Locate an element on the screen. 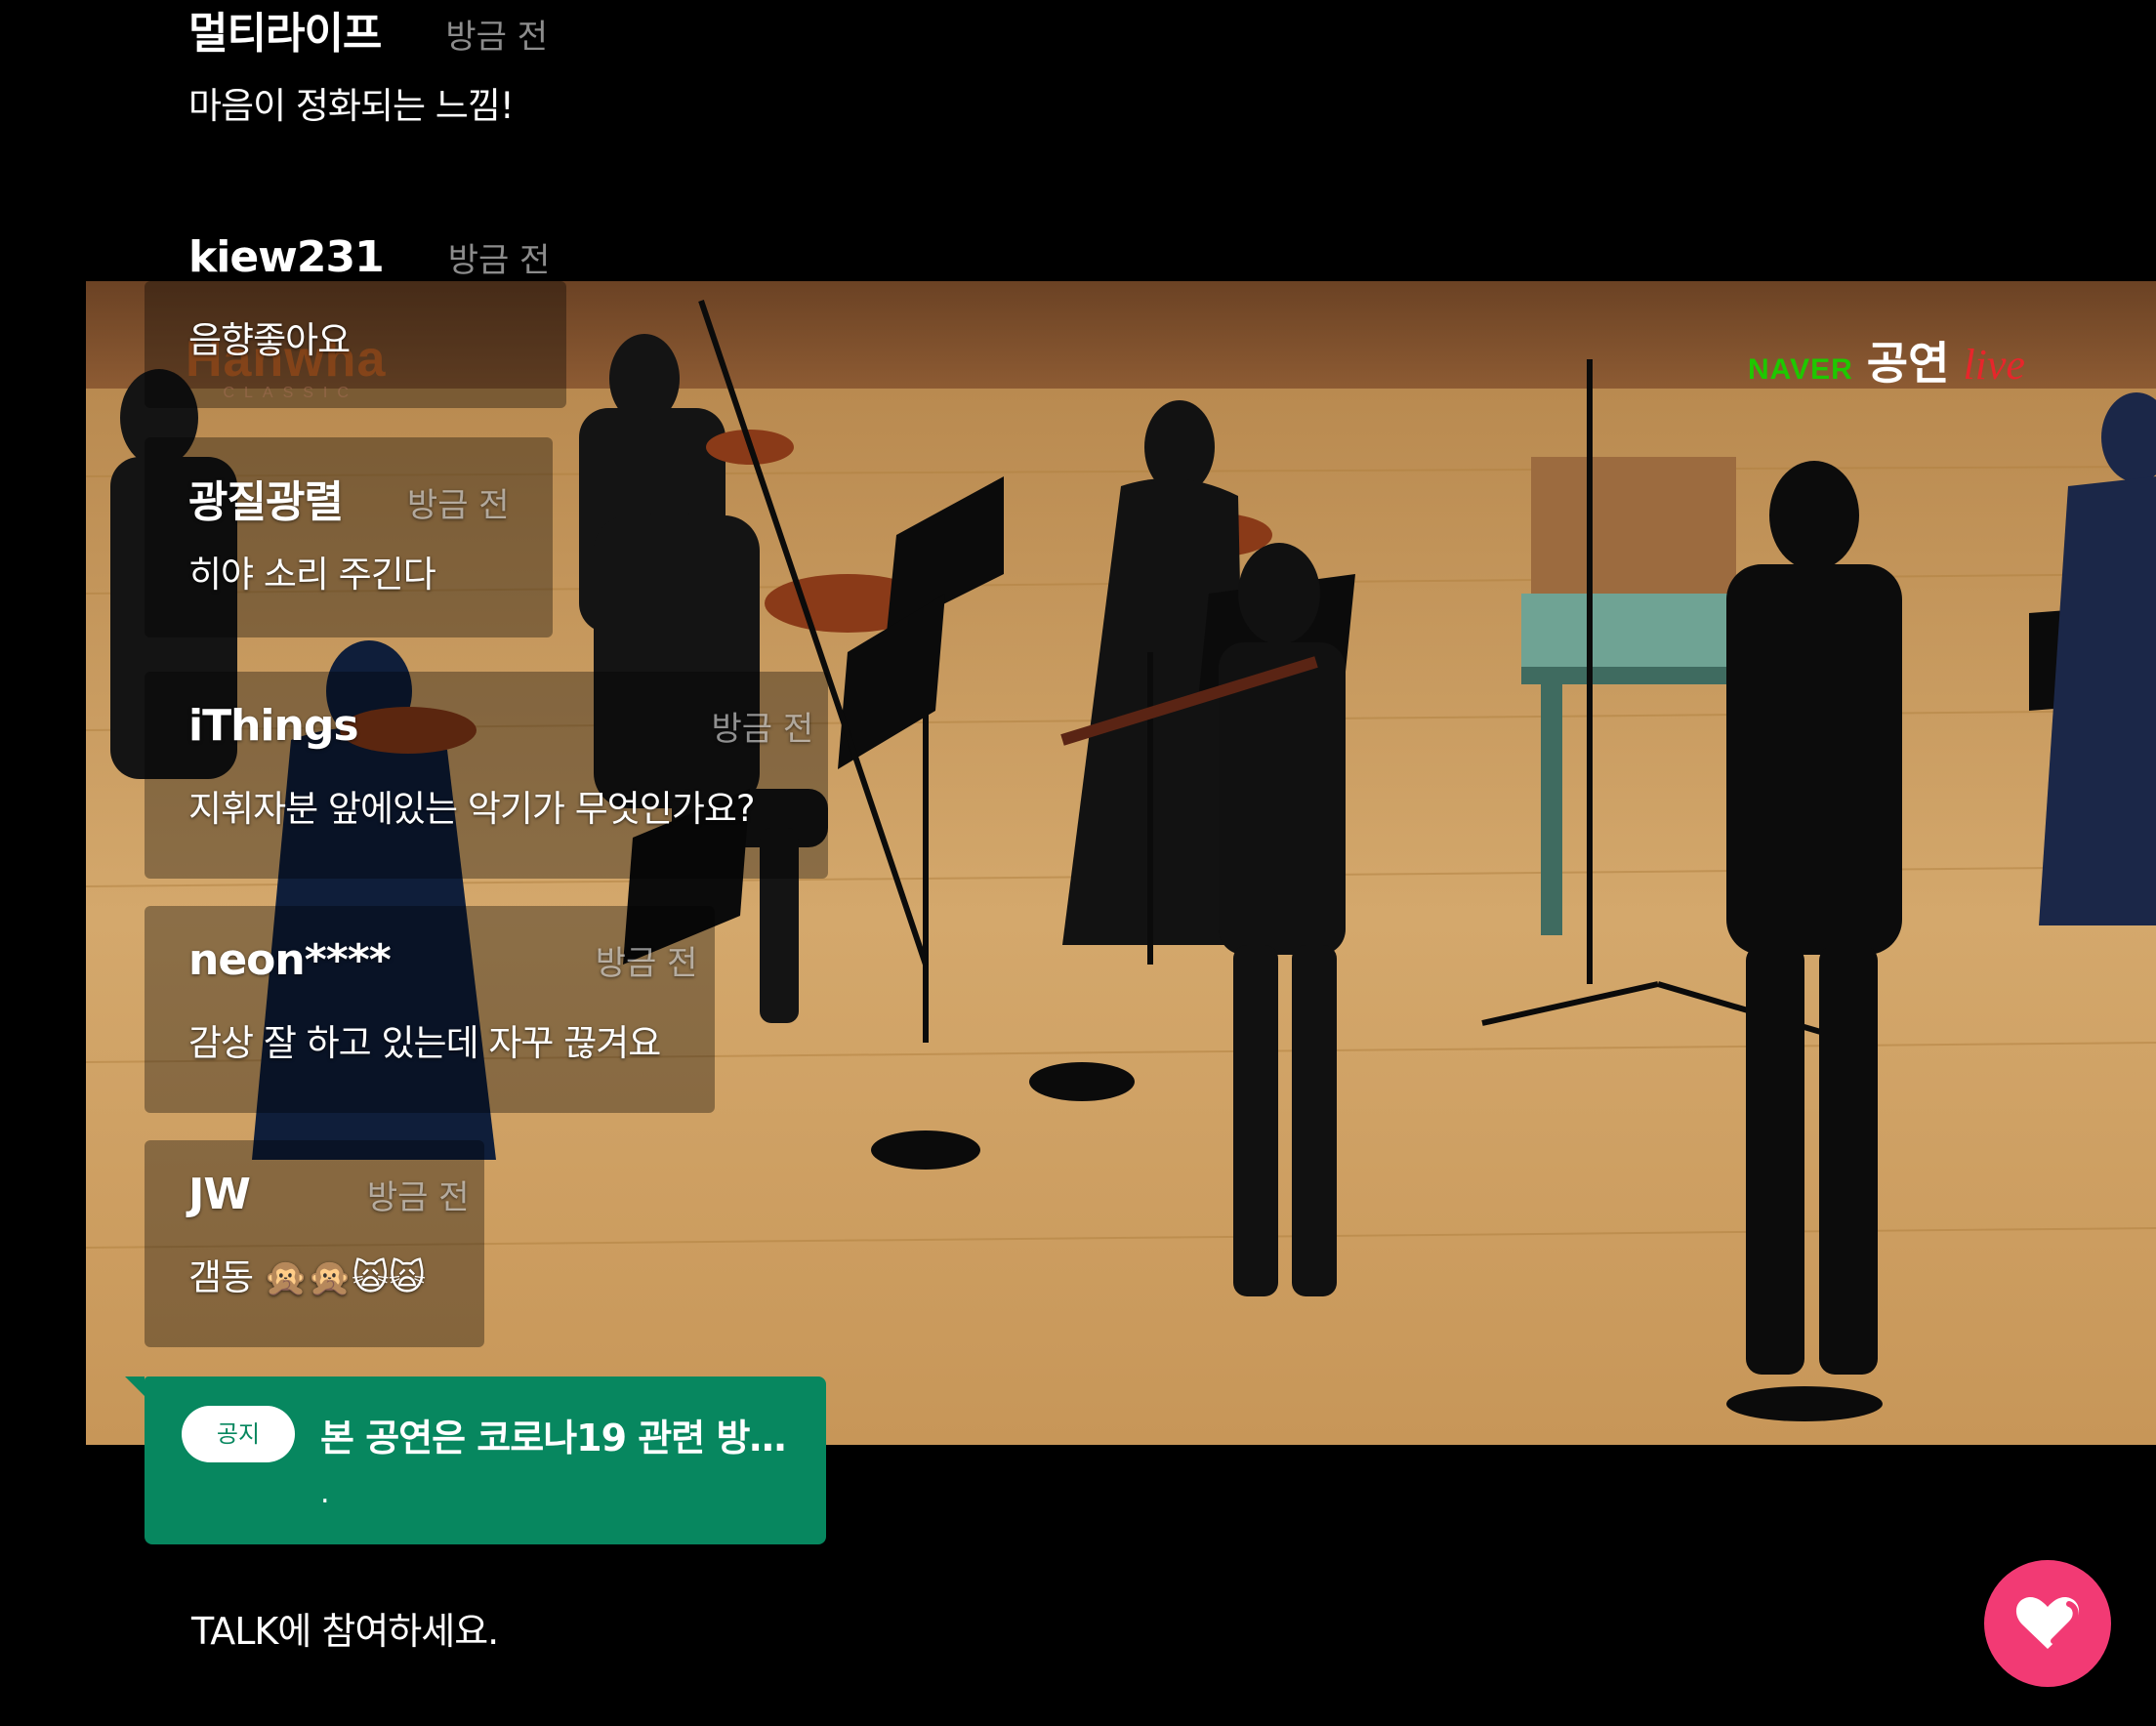 This screenshot has height=1726, width=2156. chat-username: 멀티라이프 is located at coordinates (285, 30).